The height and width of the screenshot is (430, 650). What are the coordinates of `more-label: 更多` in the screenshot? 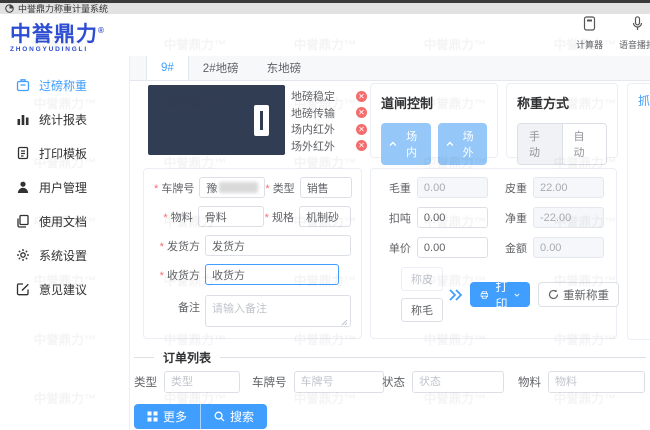 It's located at (175, 417).